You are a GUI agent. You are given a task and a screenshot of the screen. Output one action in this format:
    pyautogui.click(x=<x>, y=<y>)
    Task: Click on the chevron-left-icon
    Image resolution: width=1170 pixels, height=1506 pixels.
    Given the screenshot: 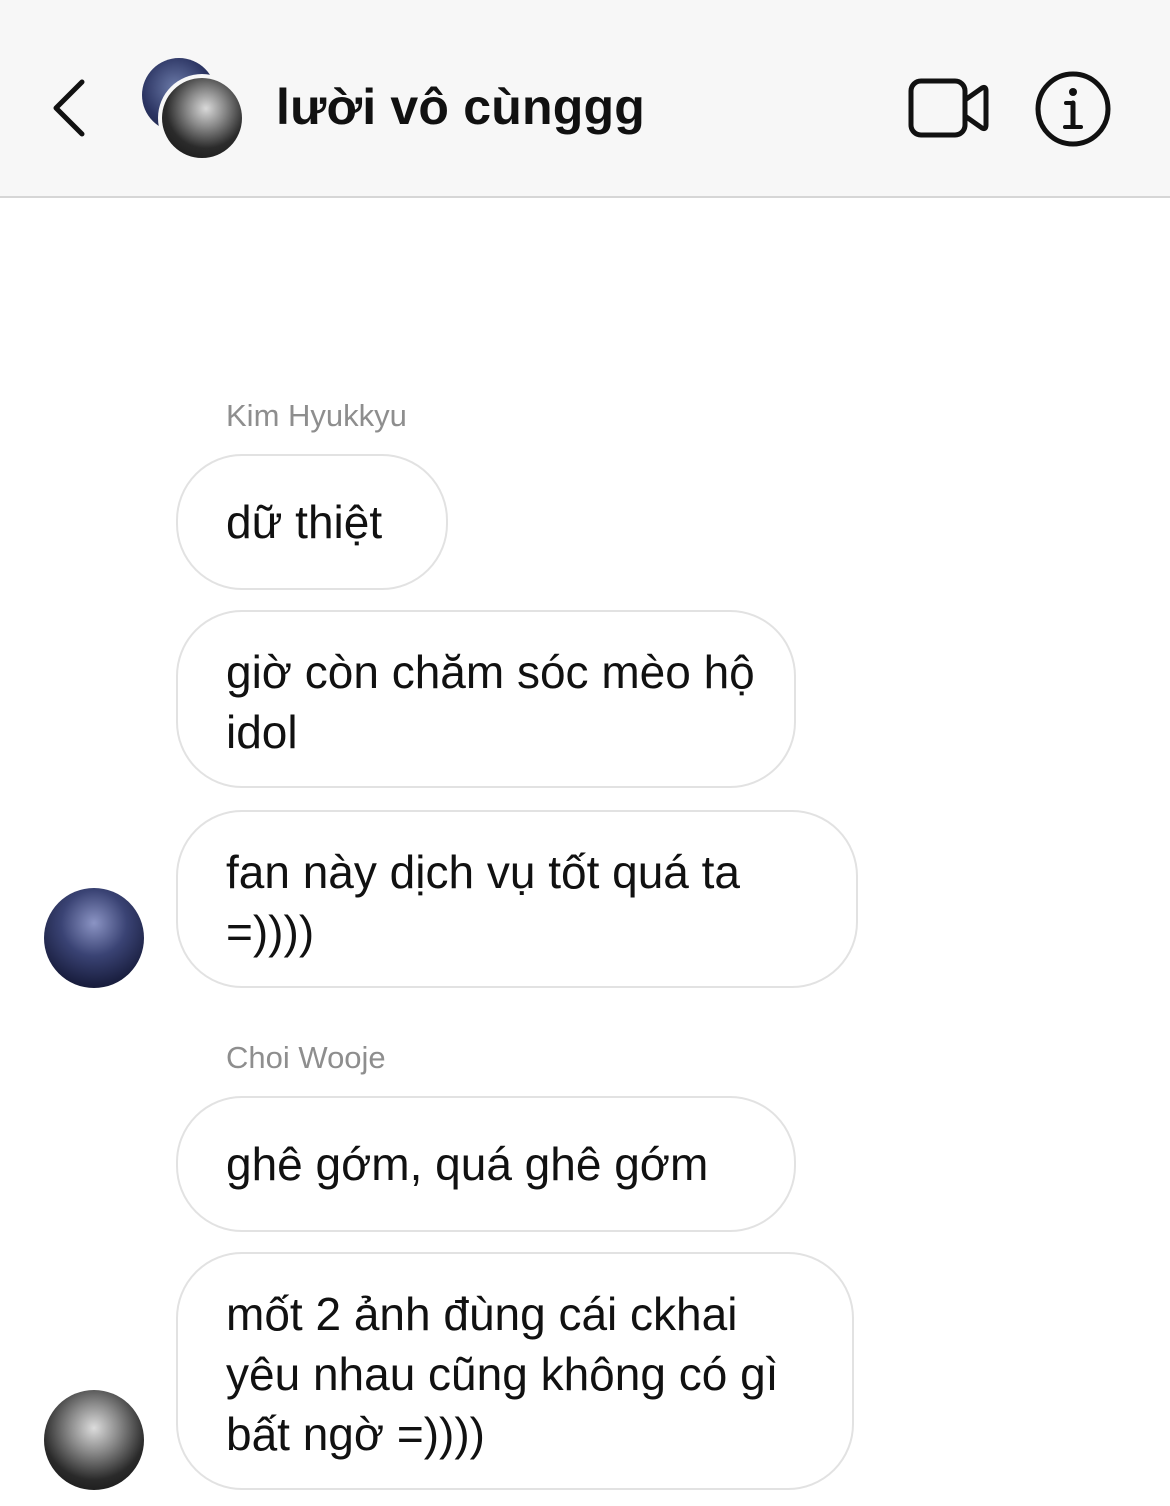 What is the action you would take?
    pyautogui.click(x=69, y=108)
    